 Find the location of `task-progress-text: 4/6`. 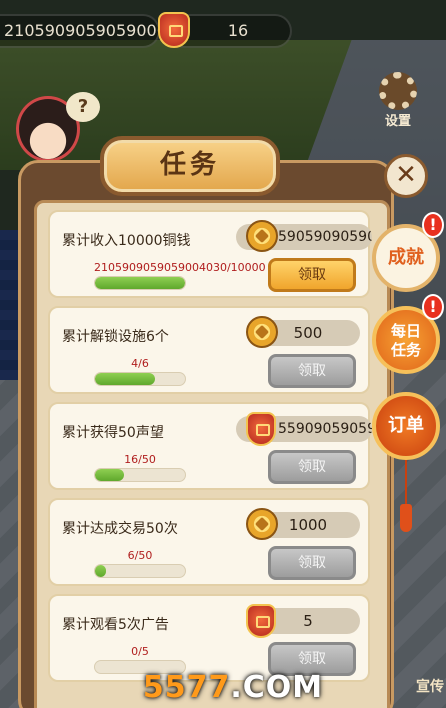

task-progress-text: 4/6 is located at coordinates (140, 363).